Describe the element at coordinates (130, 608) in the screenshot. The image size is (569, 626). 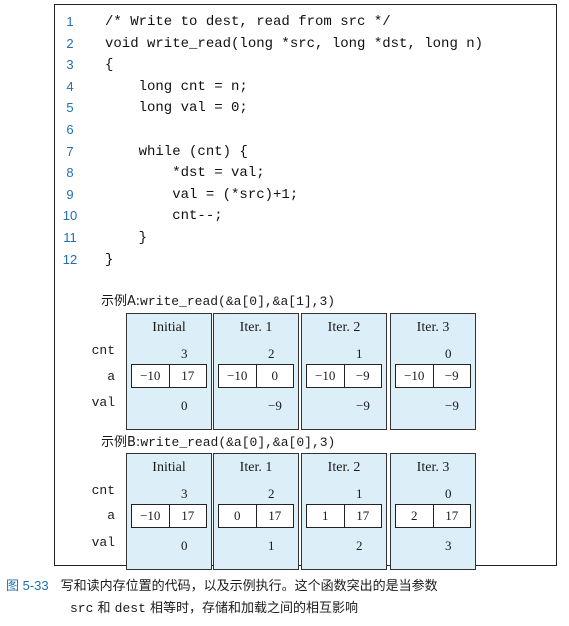
I see `caption-dest: dest` at that location.